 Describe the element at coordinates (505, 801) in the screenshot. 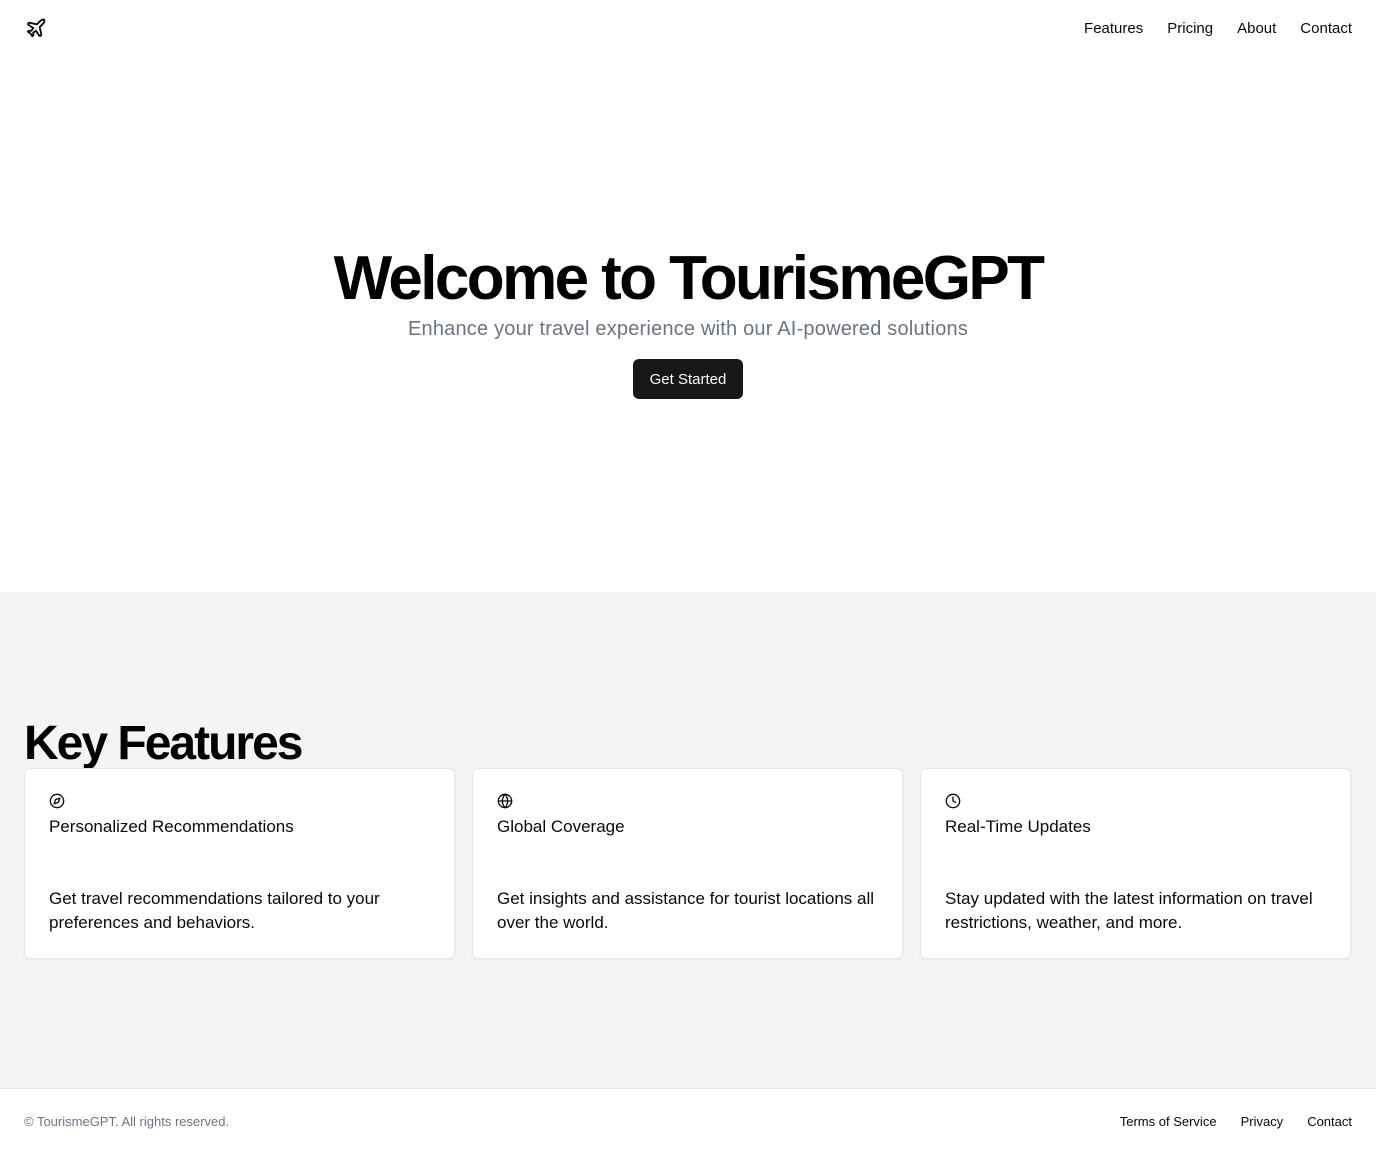

I see `globe-icon` at that location.